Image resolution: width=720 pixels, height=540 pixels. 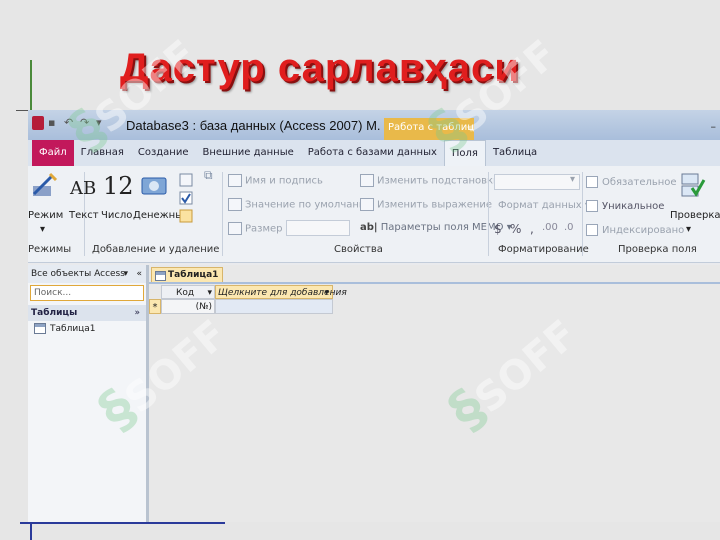 What do you see at coordinates (543, 249) in the screenshot?
I see `group-label-formatting: Форматирование` at bounding box center [543, 249].